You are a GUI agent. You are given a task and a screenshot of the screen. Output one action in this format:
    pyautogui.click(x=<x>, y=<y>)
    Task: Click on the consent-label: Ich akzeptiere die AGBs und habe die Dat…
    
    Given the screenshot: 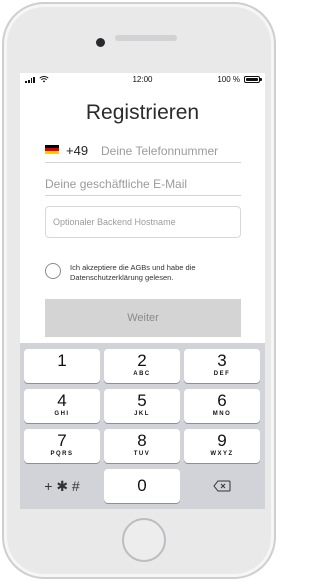 What is the action you would take?
    pyautogui.click(x=157, y=273)
    